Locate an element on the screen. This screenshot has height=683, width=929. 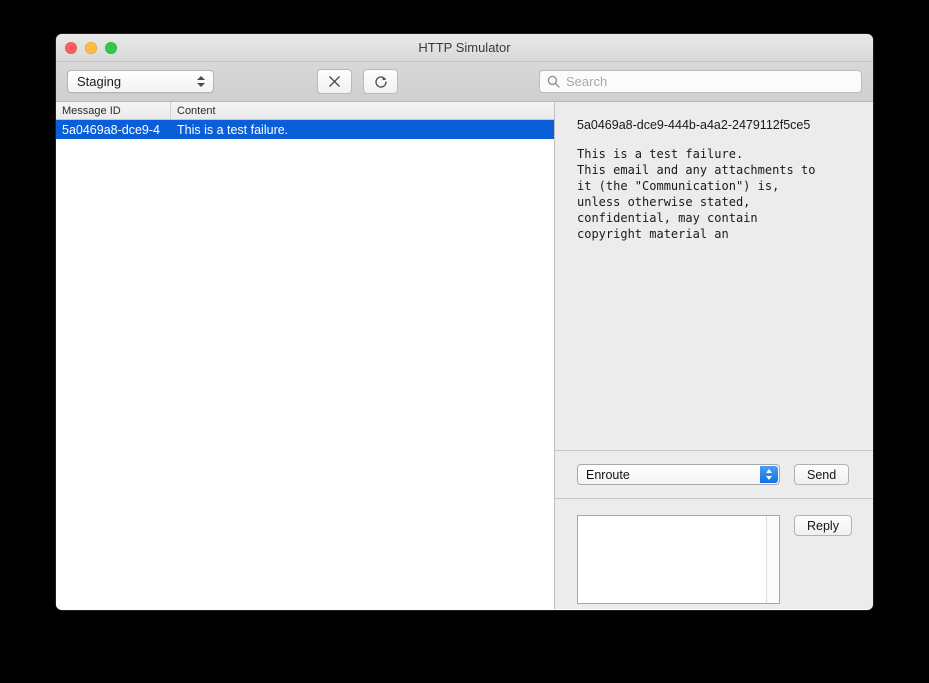
reply-button: Reply is located at coordinates (823, 525).